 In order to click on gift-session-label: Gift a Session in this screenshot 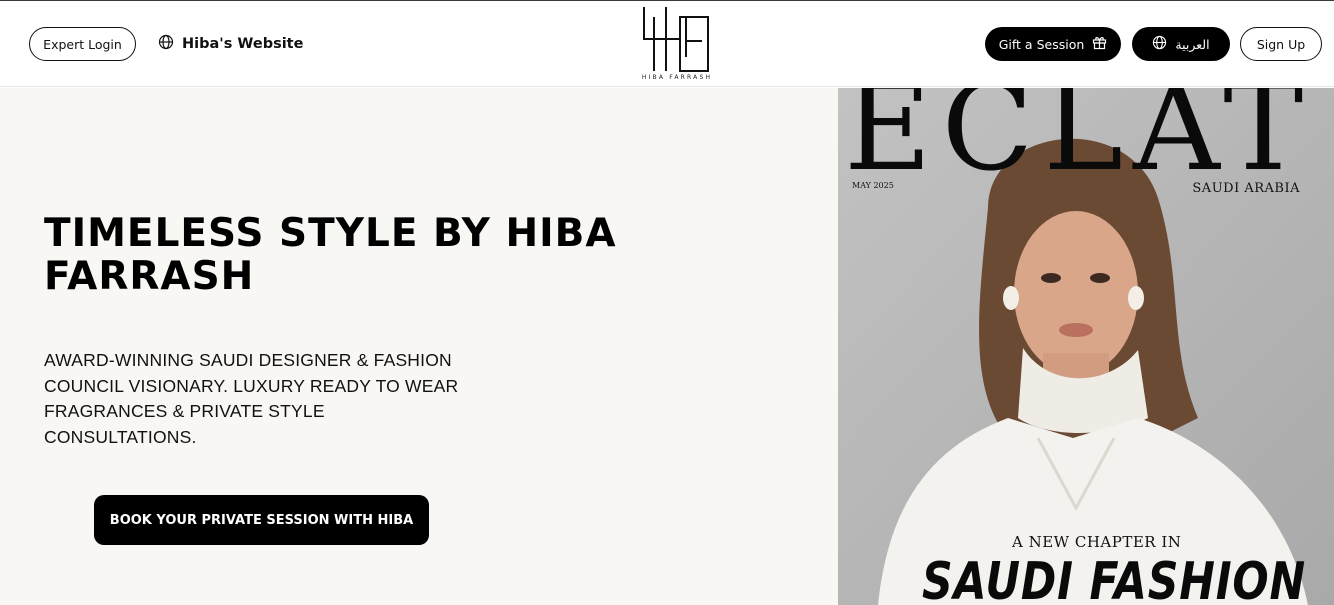, I will do `click(1041, 44)`.